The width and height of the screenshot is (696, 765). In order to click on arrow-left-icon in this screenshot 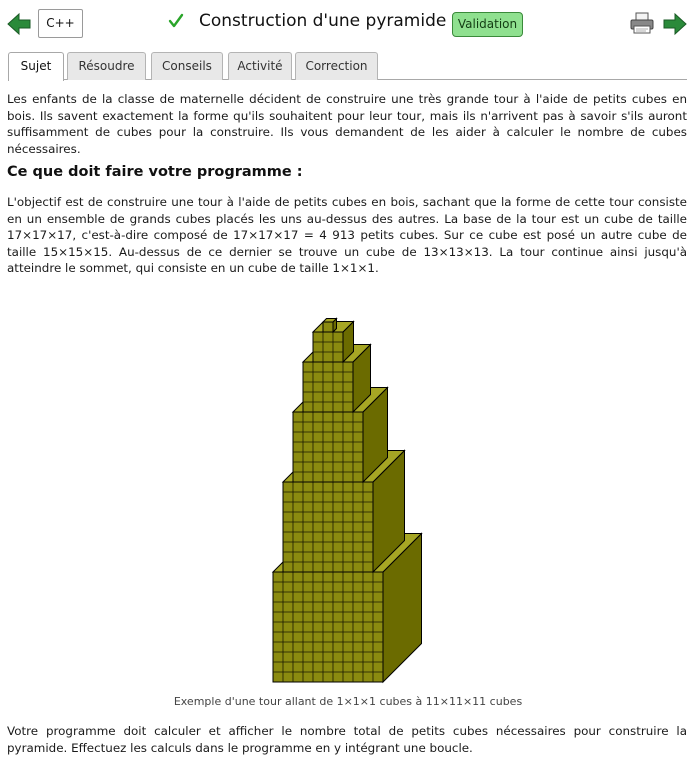, I will do `click(19, 24)`.